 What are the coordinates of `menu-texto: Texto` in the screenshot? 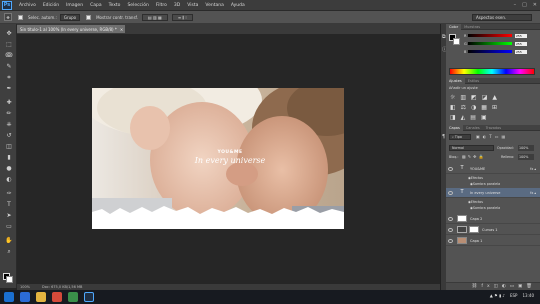 It's located at (115, 5).